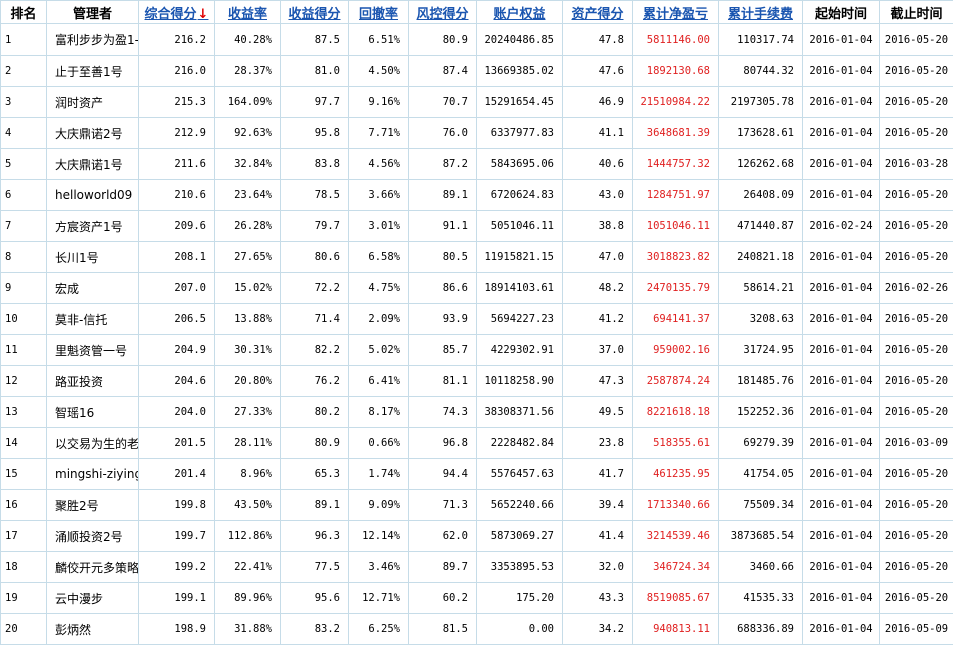  What do you see at coordinates (676, 505) in the screenshot?
I see `cell-cumulative-net-pnl: 1713340.66` at bounding box center [676, 505].